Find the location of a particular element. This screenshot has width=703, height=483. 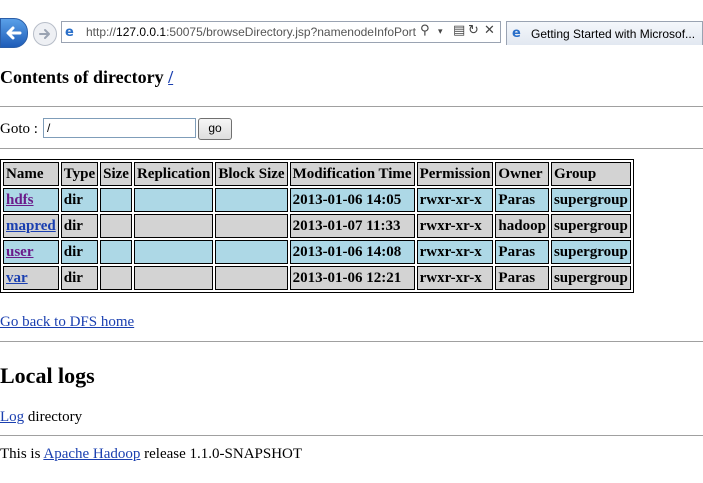

col-permission: Permission is located at coordinates (455, 174).